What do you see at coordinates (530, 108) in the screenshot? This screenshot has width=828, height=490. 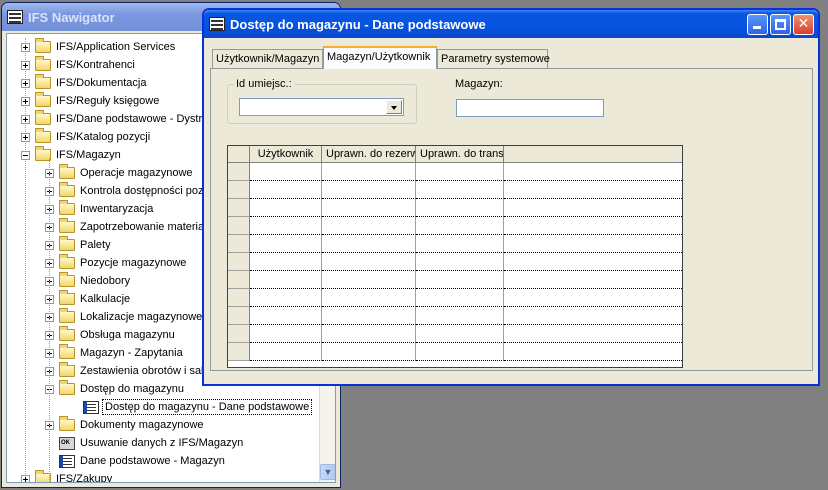 I see `magazyn-field` at bounding box center [530, 108].